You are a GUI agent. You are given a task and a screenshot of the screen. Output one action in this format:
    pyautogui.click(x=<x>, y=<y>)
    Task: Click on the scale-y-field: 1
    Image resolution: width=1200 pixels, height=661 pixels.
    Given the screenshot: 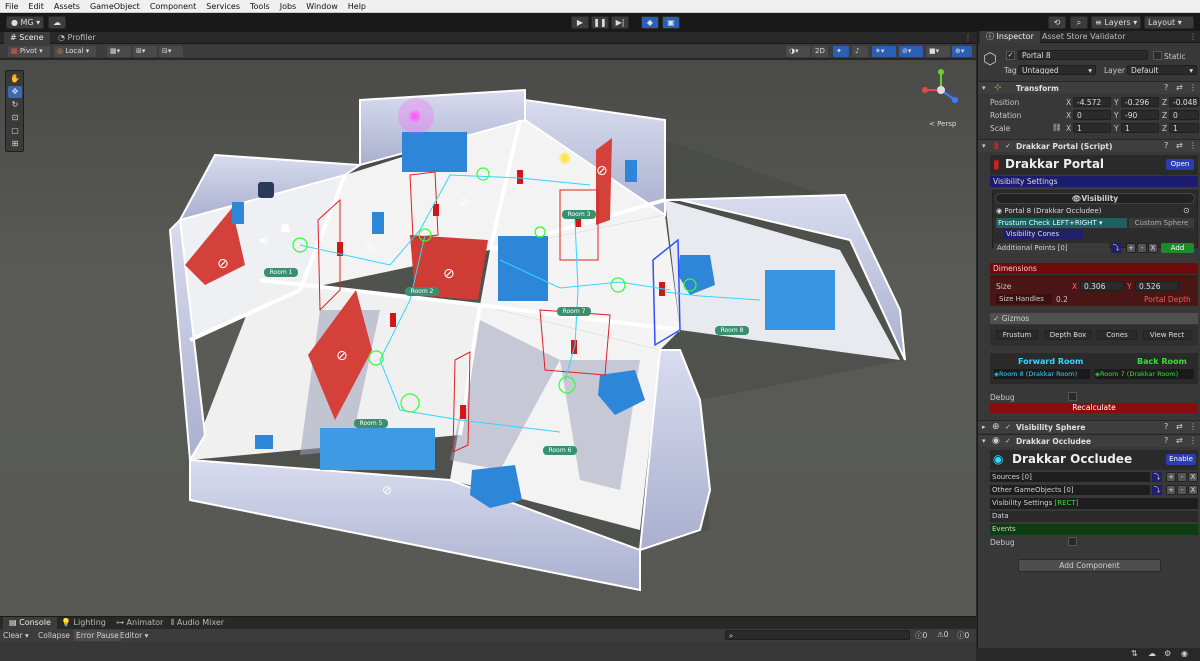 What is the action you would take?
    pyautogui.click(x=1140, y=128)
    